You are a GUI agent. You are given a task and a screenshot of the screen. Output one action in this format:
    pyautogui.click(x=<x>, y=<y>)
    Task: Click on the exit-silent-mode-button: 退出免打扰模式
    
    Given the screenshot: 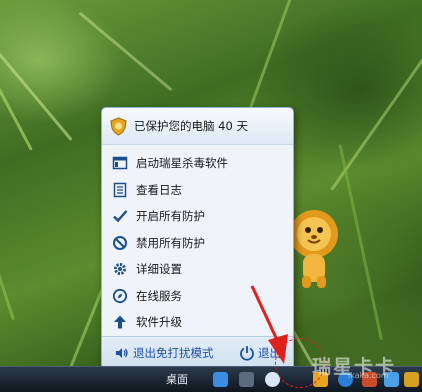 What is the action you would take?
    pyautogui.click(x=164, y=353)
    